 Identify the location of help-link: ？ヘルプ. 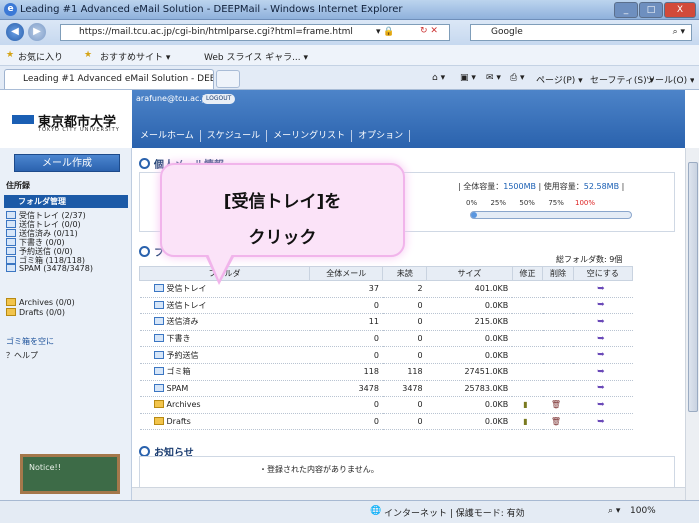
(22, 355).